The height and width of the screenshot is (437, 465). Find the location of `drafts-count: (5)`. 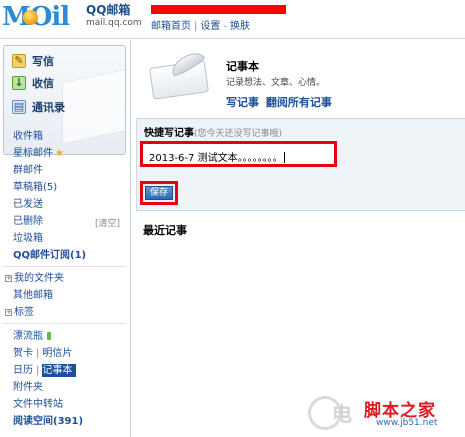

drafts-count: (5) is located at coordinates (50, 187).